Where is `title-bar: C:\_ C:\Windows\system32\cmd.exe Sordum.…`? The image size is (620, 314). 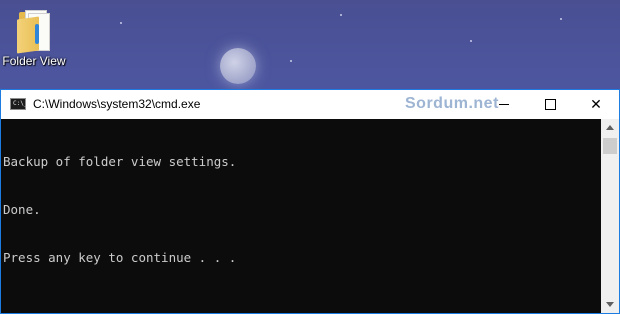 title-bar: C:\_ C:\Windows\system32\cmd.exe Sordum.… is located at coordinates (310, 104).